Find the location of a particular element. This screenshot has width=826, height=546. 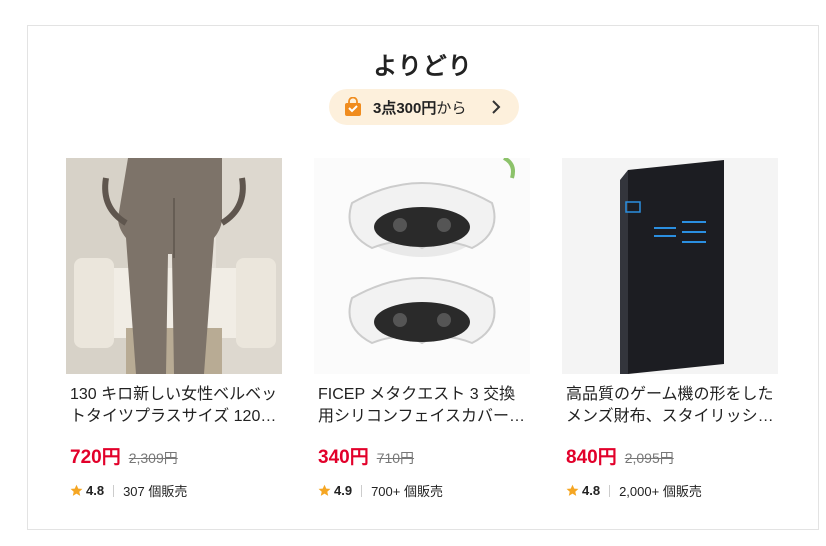

promo-text-bold: 3点300円 is located at coordinates (405, 108).